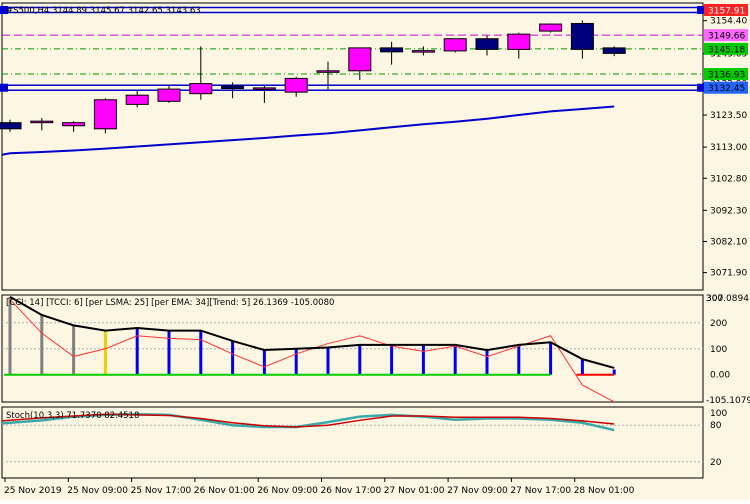  I want to click on stoch-title: Stoch(10,3,3) 71.7370 82.4518, so click(72, 416).